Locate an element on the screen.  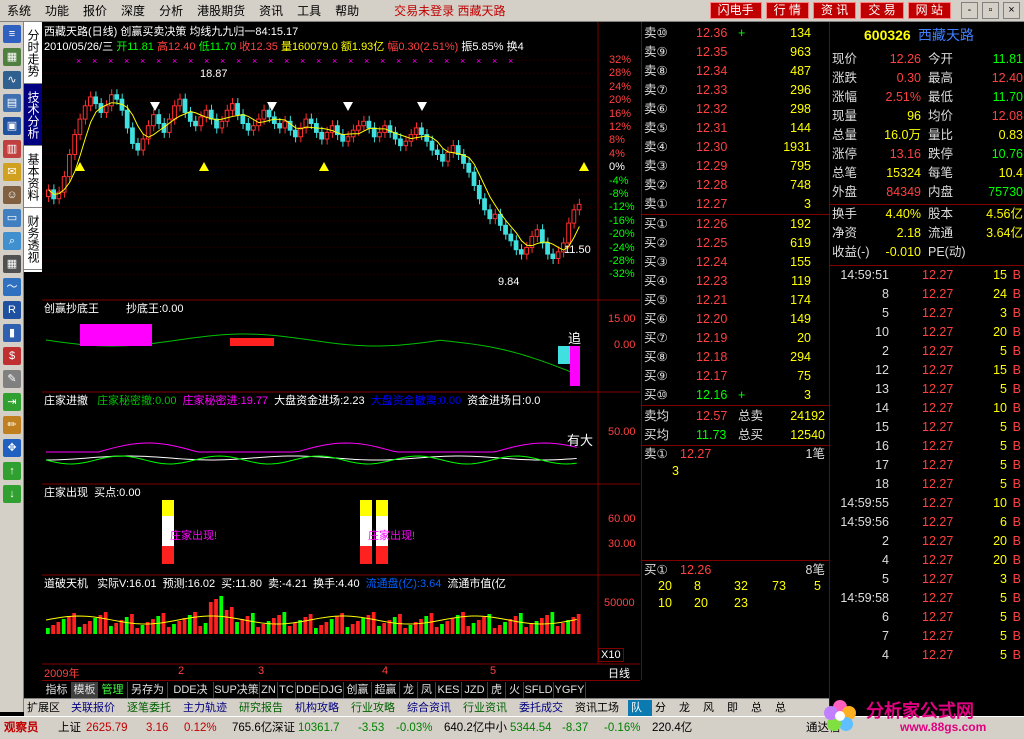
order-book-row: 买⑤ 12.21 174 is located at coordinates (735, 300).